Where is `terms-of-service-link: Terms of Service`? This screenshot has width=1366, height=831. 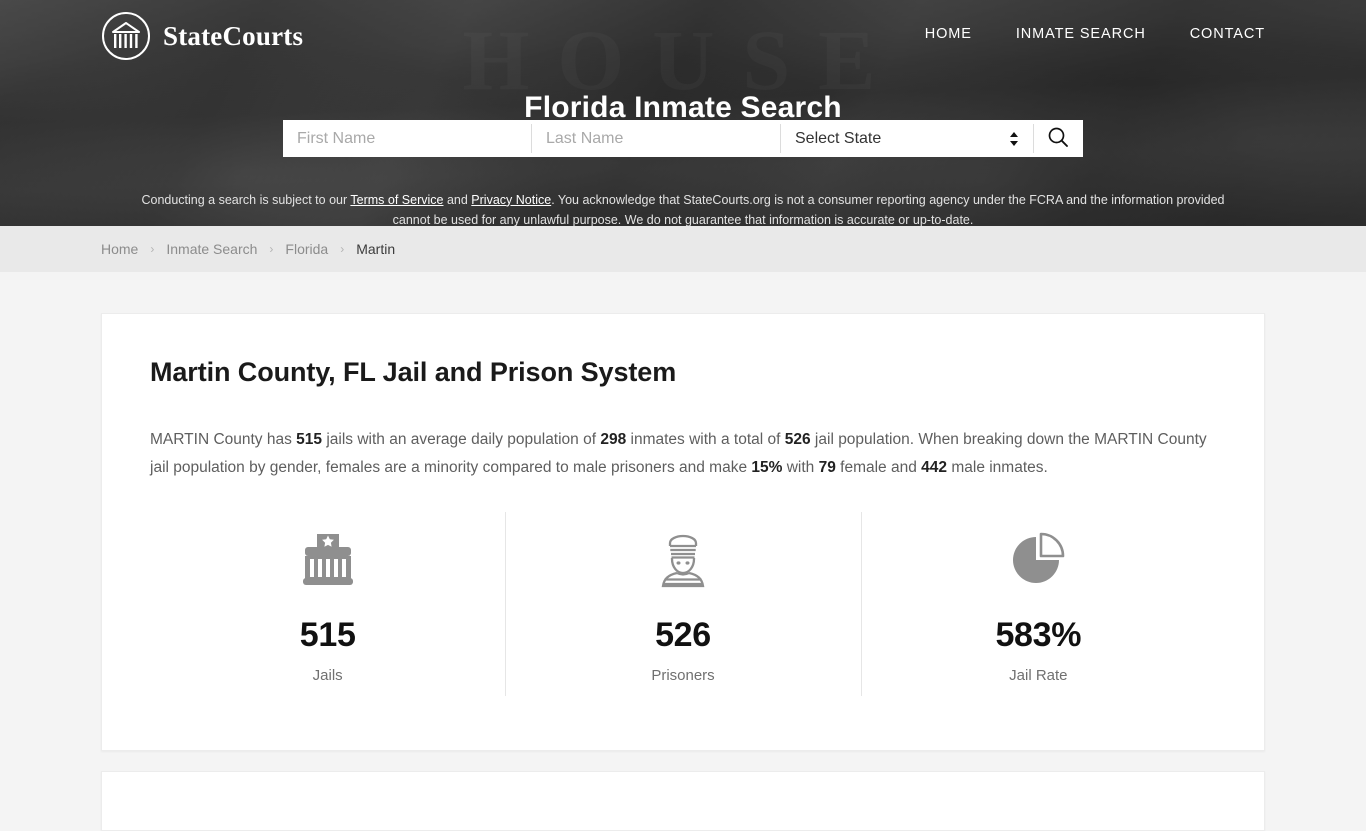
terms-of-service-link: Terms of Service is located at coordinates (396, 200).